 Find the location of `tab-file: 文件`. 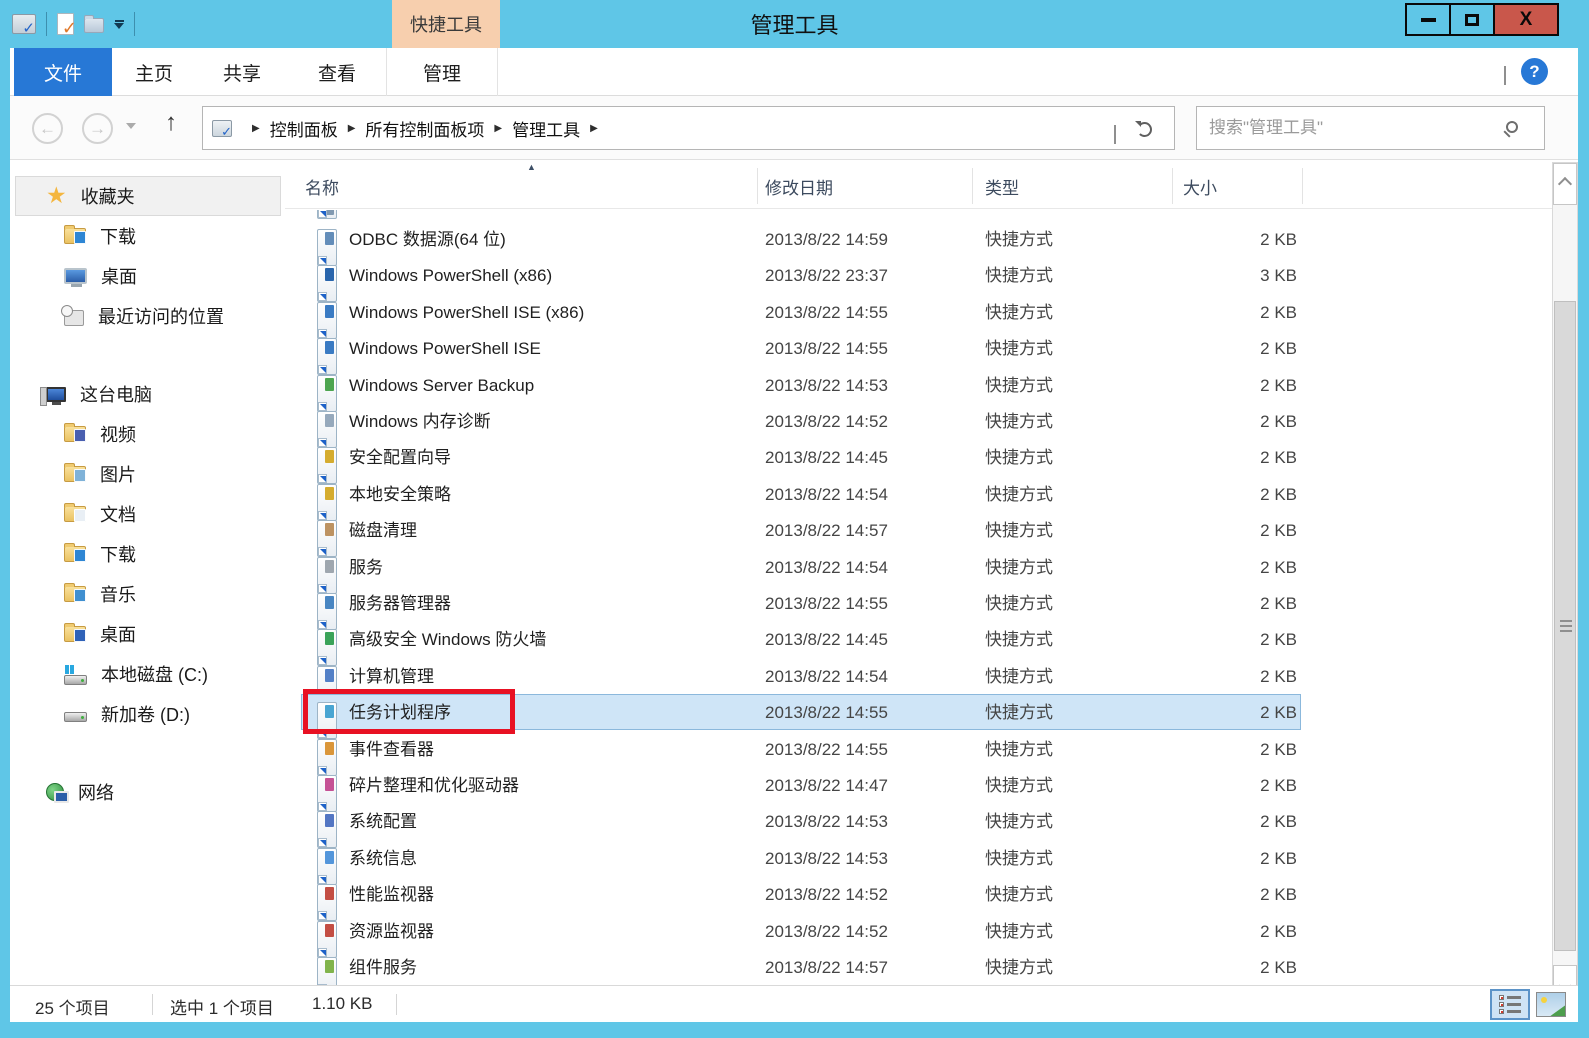

tab-file: 文件 is located at coordinates (63, 72).